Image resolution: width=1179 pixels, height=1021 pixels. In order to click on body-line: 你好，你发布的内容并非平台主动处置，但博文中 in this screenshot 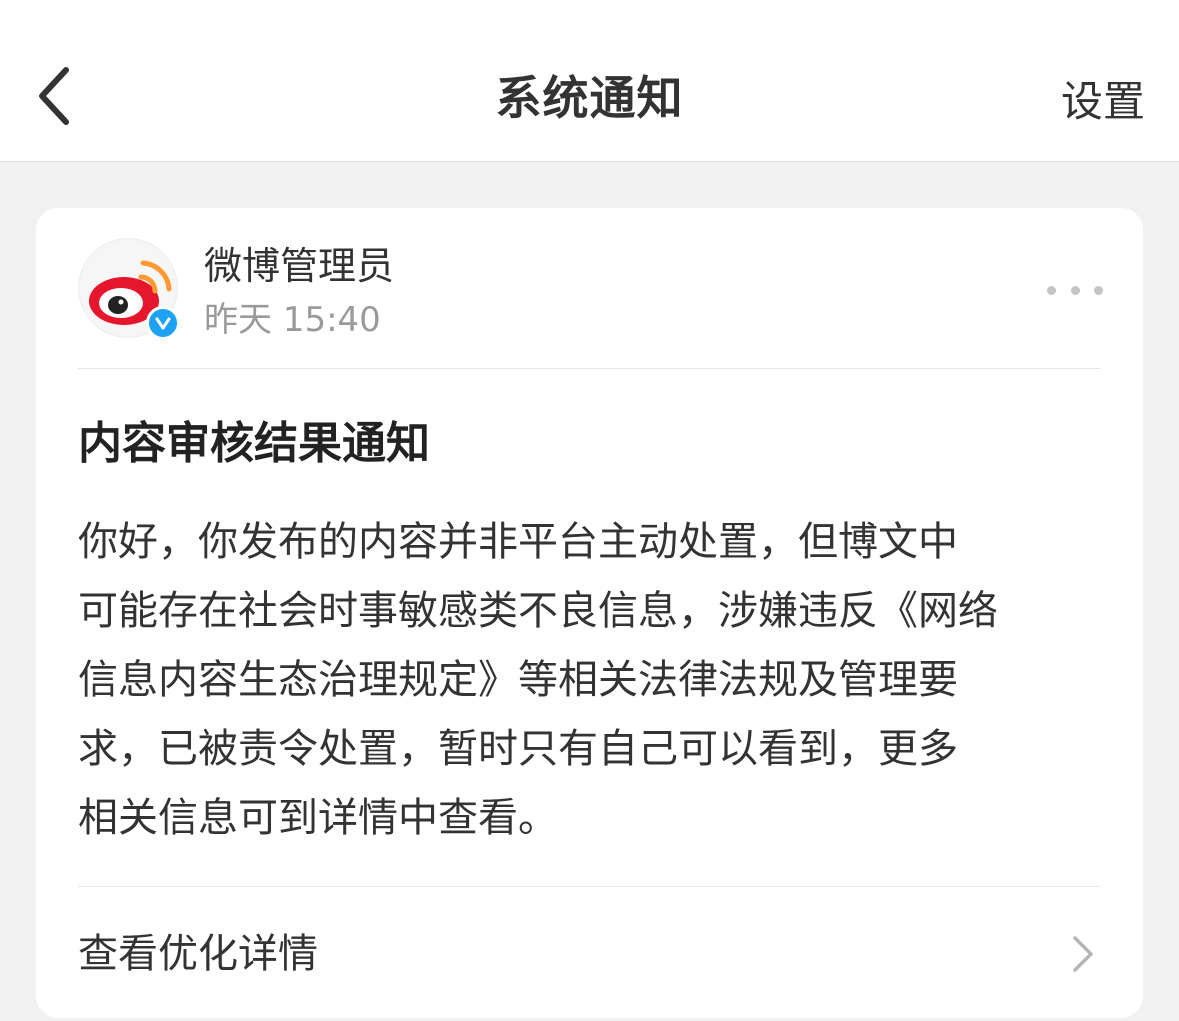, I will do `click(518, 542)`.